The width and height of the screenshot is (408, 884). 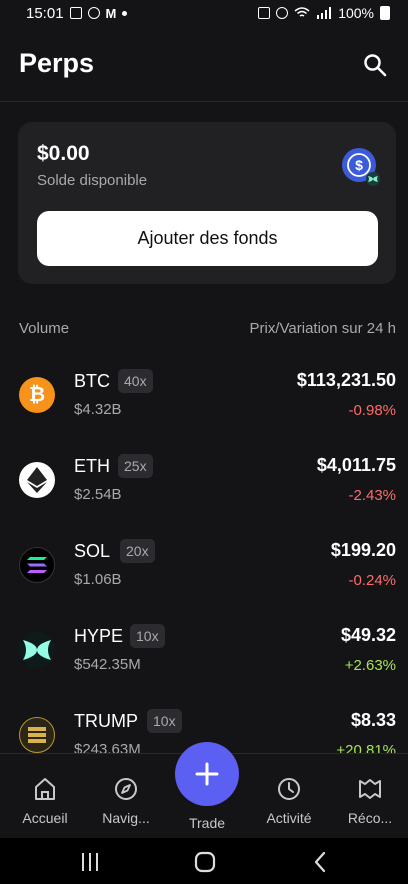 I want to click on market-change: +20.81%, so click(x=366, y=747).